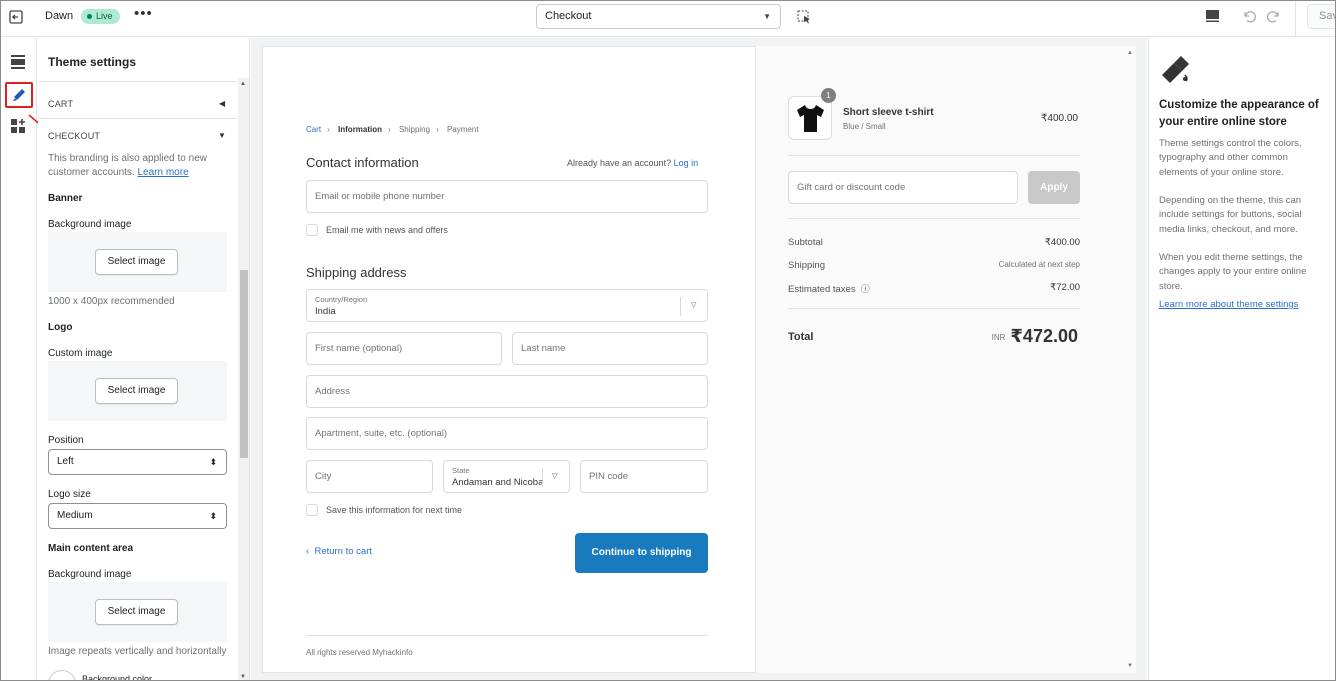 Image resolution: width=1336 pixels, height=681 pixels. What do you see at coordinates (369, 476) in the screenshot?
I see `city-field: City` at bounding box center [369, 476].